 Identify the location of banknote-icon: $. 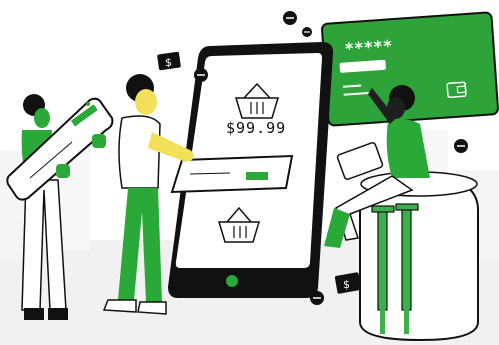
(169, 61).